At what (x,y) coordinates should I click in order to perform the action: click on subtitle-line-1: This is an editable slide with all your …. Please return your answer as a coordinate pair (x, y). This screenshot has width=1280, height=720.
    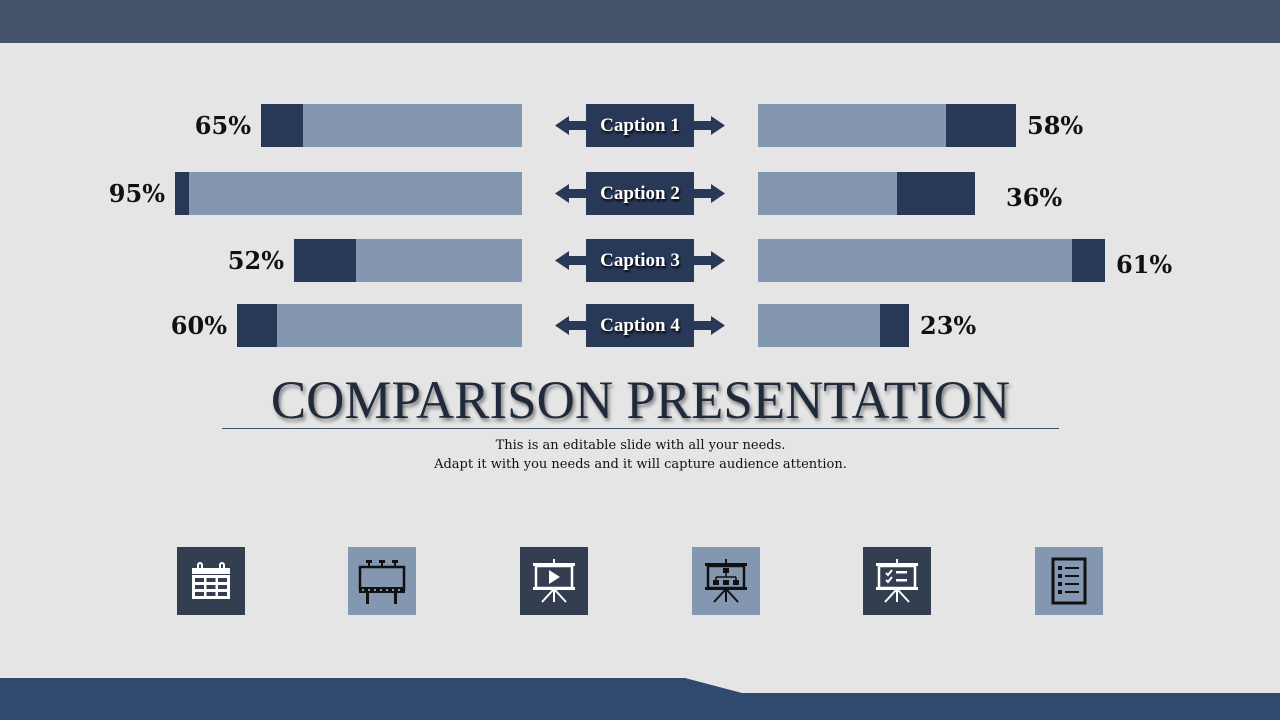
    Looking at the image, I should click on (640, 445).